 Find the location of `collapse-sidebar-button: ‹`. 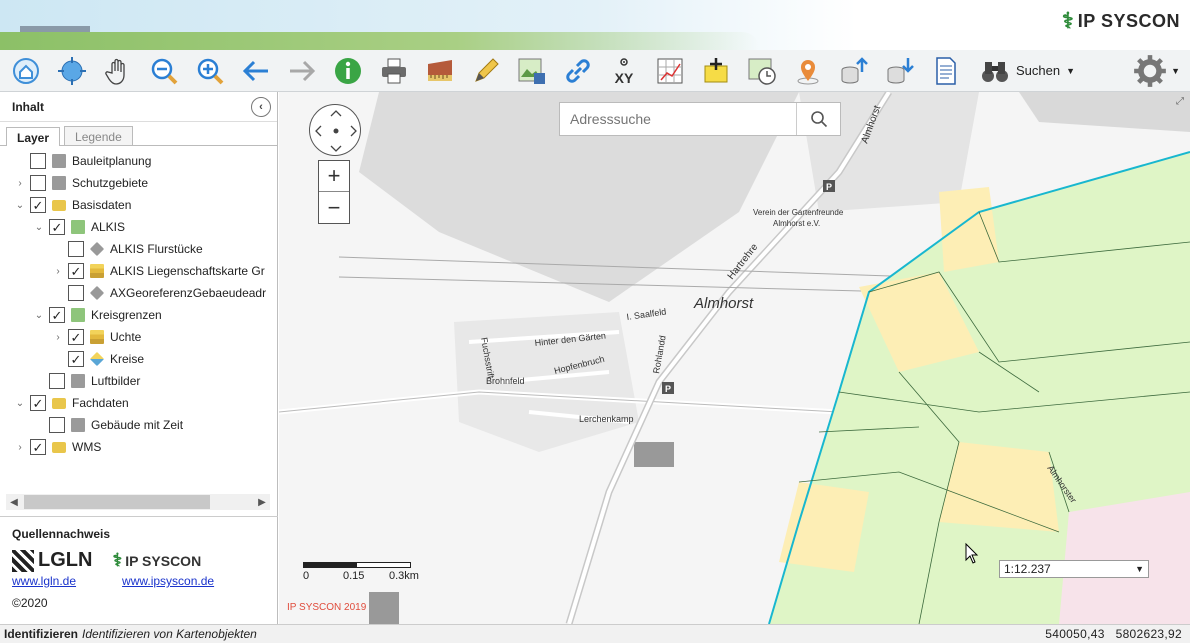

collapse-sidebar-button: ‹ is located at coordinates (261, 106).